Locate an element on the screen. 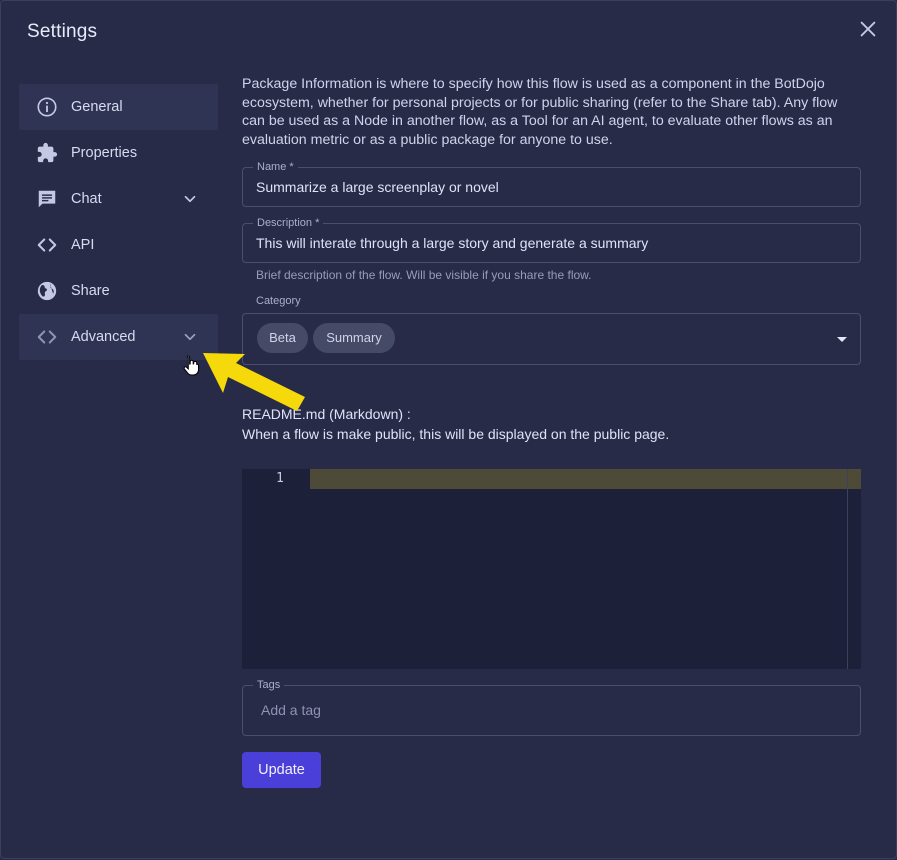 The height and width of the screenshot is (860, 897). category-select: Beta Summary is located at coordinates (551, 339).